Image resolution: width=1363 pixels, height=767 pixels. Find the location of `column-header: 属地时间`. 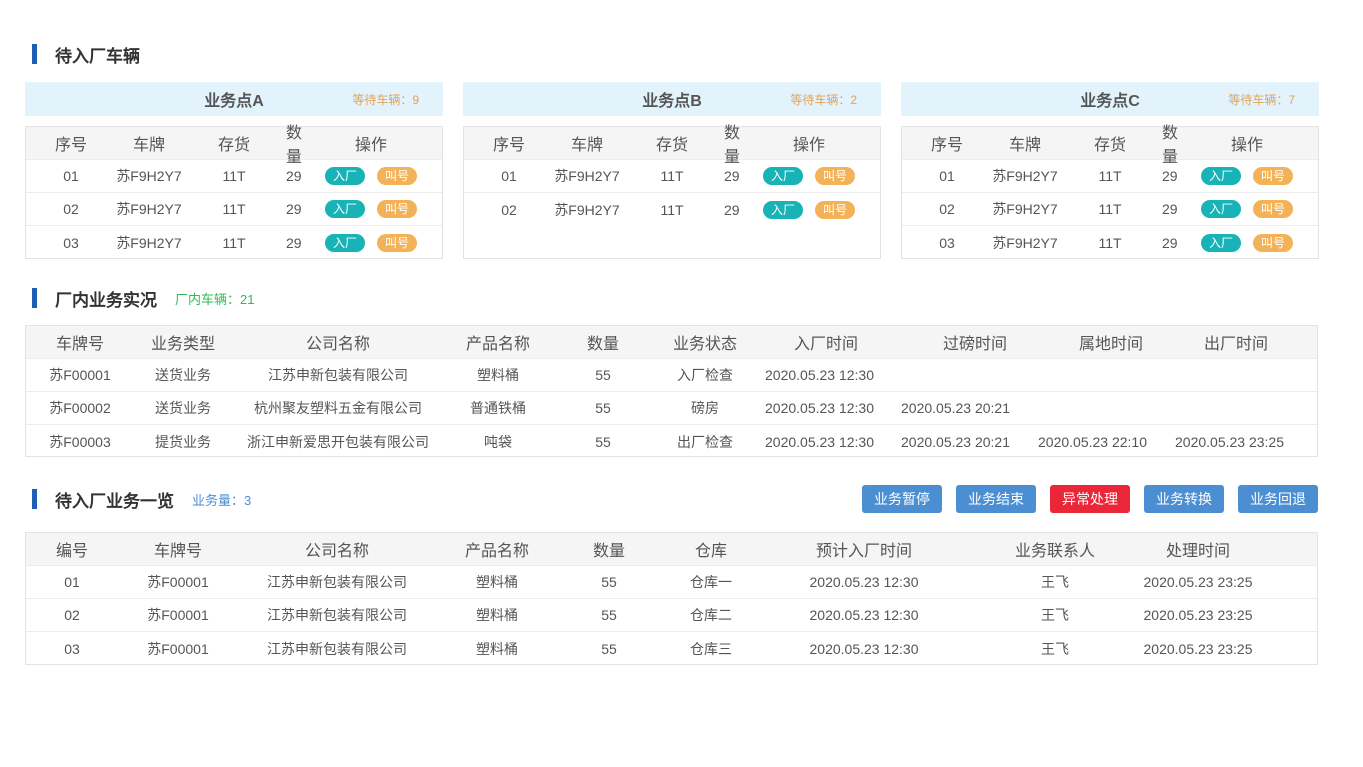

column-header: 属地时间 is located at coordinates (1111, 344).